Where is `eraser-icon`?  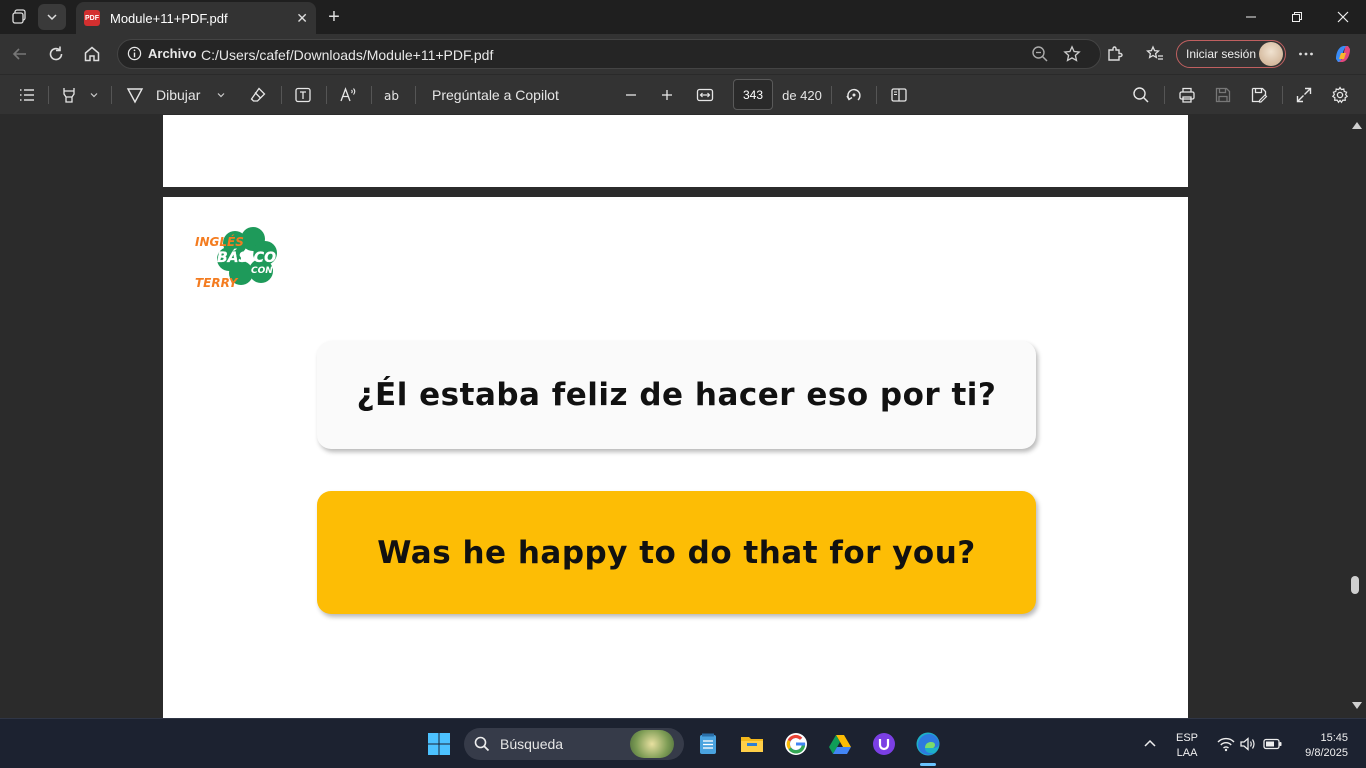
eraser-icon is located at coordinates (258, 94).